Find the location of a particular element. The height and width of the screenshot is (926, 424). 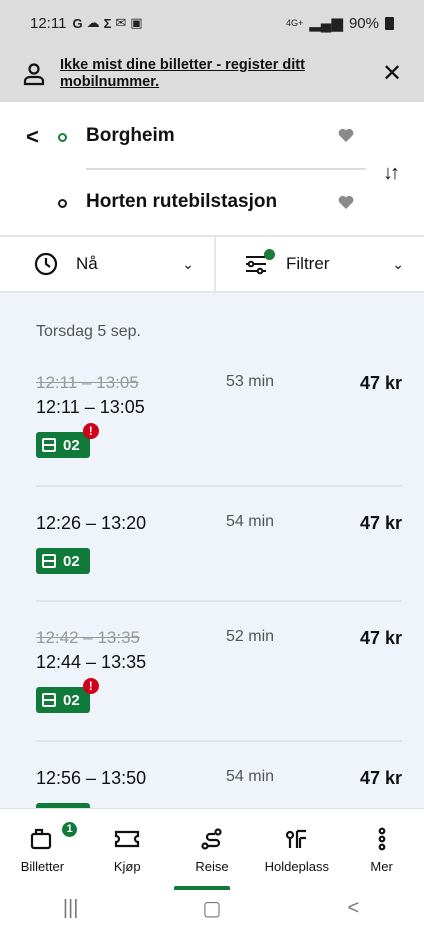

nav-holdeplass: Holdeplass is located at coordinates (296, 849).